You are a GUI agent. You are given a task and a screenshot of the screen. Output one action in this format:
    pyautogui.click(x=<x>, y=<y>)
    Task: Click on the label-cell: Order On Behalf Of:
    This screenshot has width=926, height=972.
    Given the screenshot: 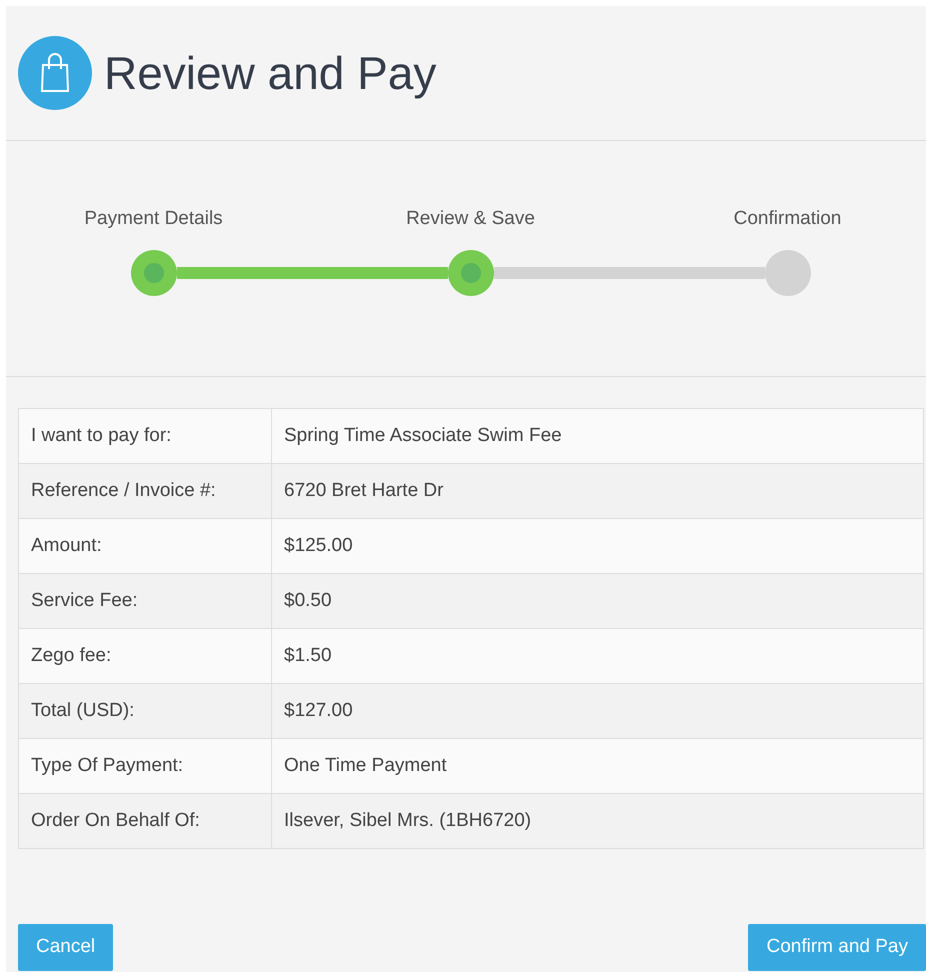 What is the action you would take?
    pyautogui.click(x=145, y=821)
    